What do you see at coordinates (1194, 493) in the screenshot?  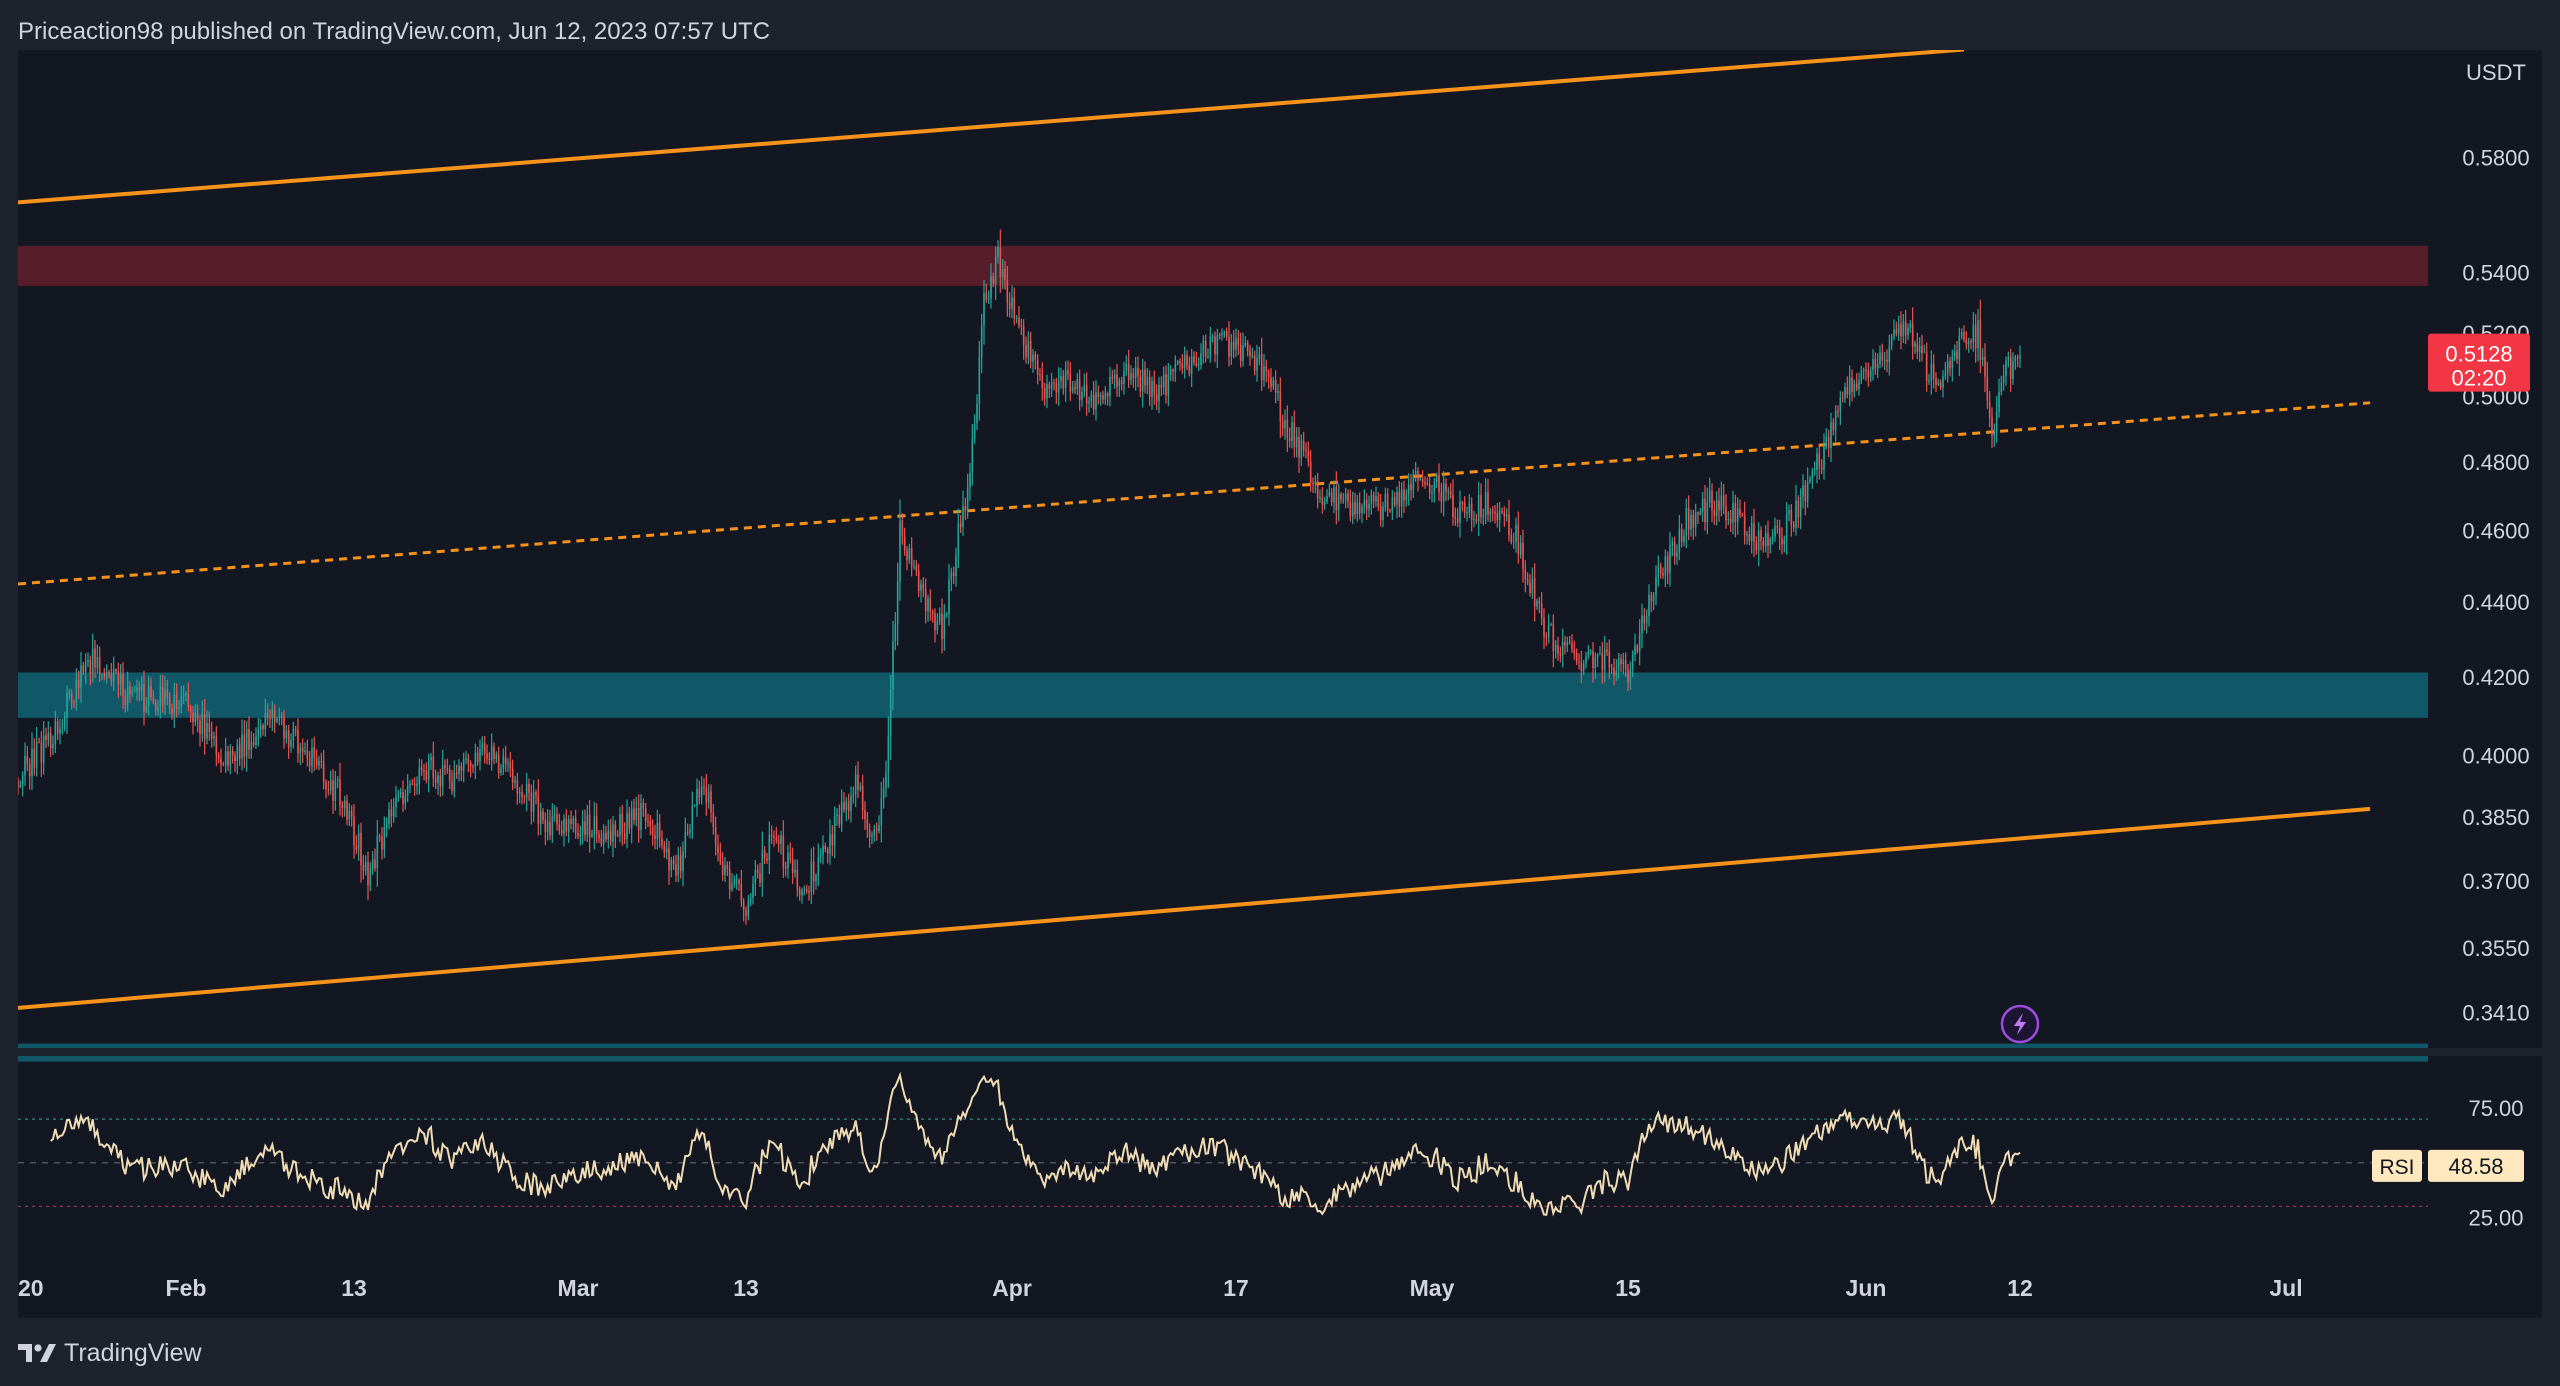 I see `channel-mid-line` at bounding box center [1194, 493].